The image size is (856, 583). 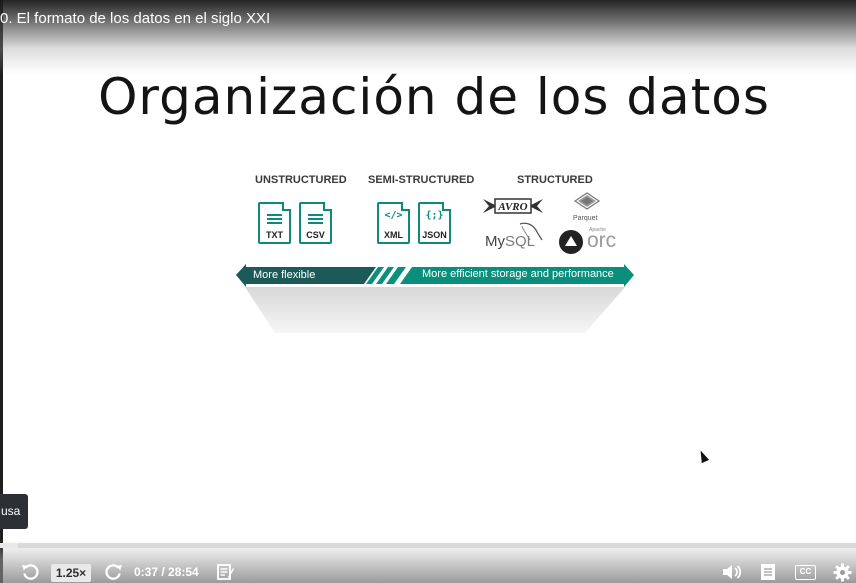 What do you see at coordinates (113, 572) in the screenshot?
I see `forward-icon` at bounding box center [113, 572].